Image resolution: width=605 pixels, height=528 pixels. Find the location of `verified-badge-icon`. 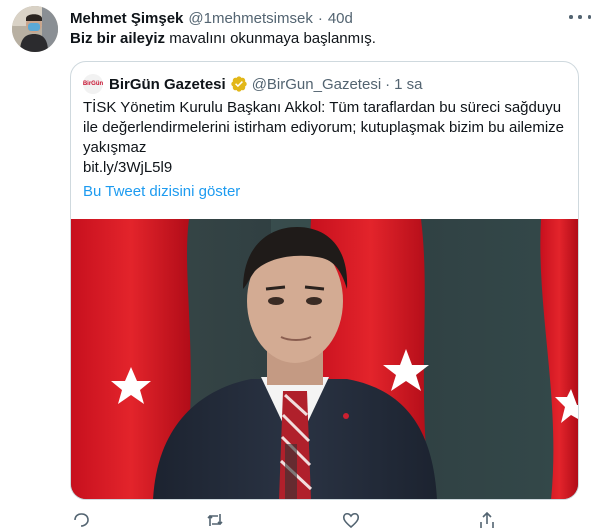

verified-badge-icon is located at coordinates (239, 84).